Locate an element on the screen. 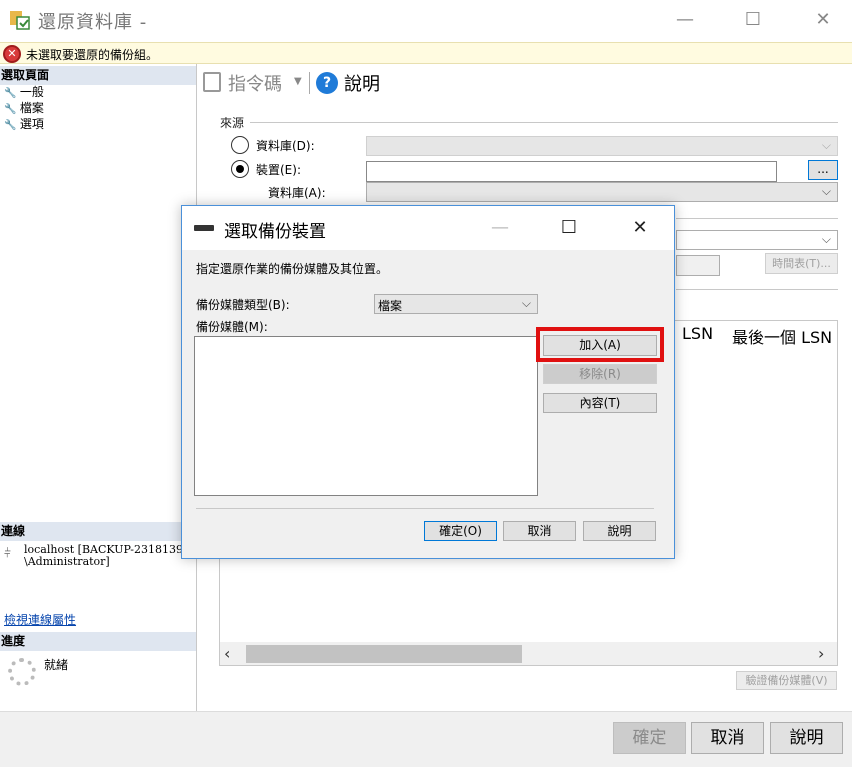  scrollbar-thumb is located at coordinates (384, 654).